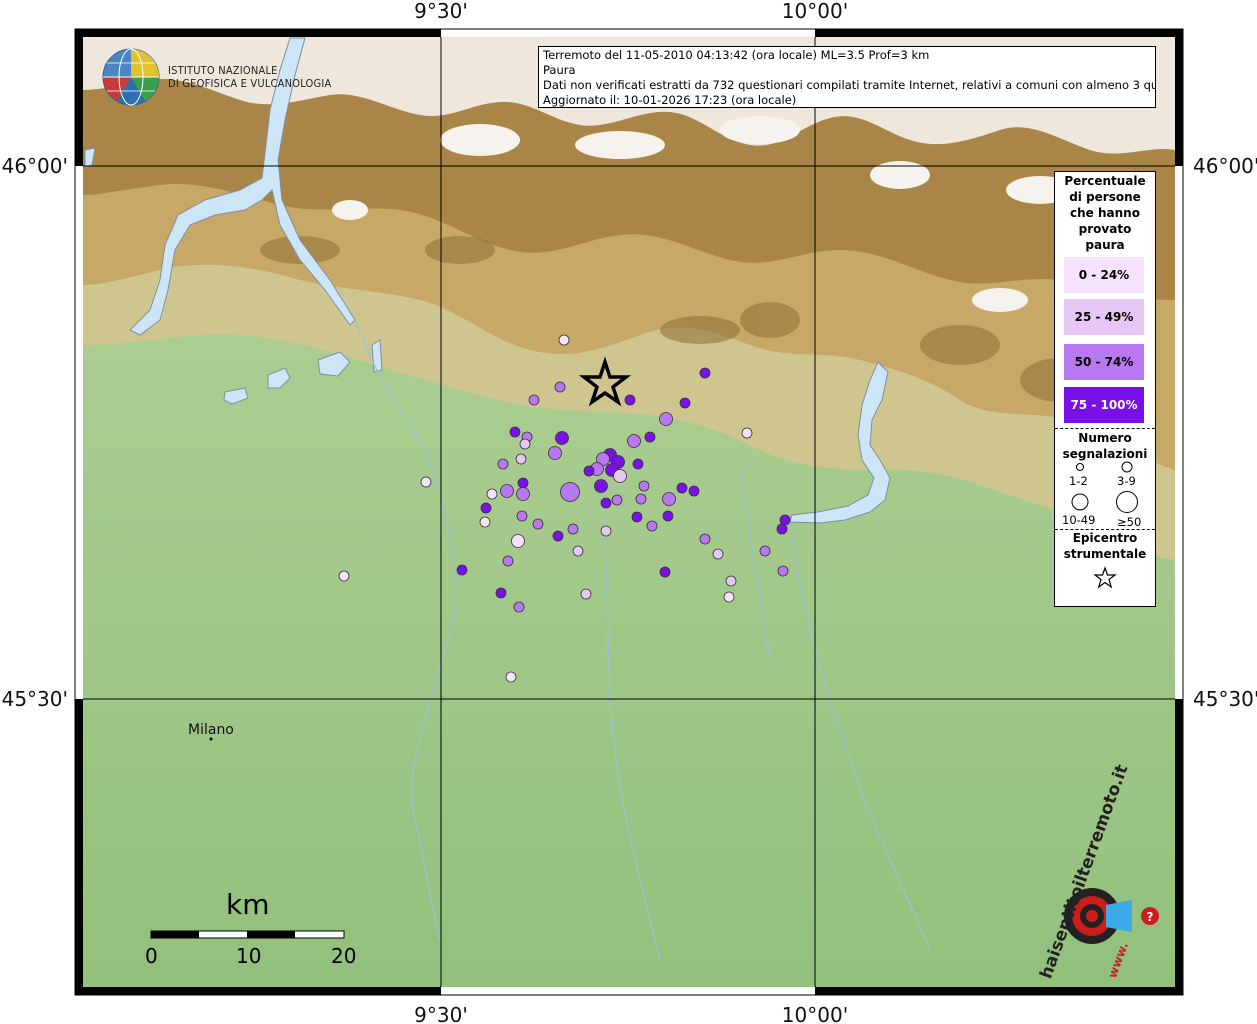  What do you see at coordinates (35, 166) in the screenshot?
I see `lat-left-1: 46°00'` at bounding box center [35, 166].